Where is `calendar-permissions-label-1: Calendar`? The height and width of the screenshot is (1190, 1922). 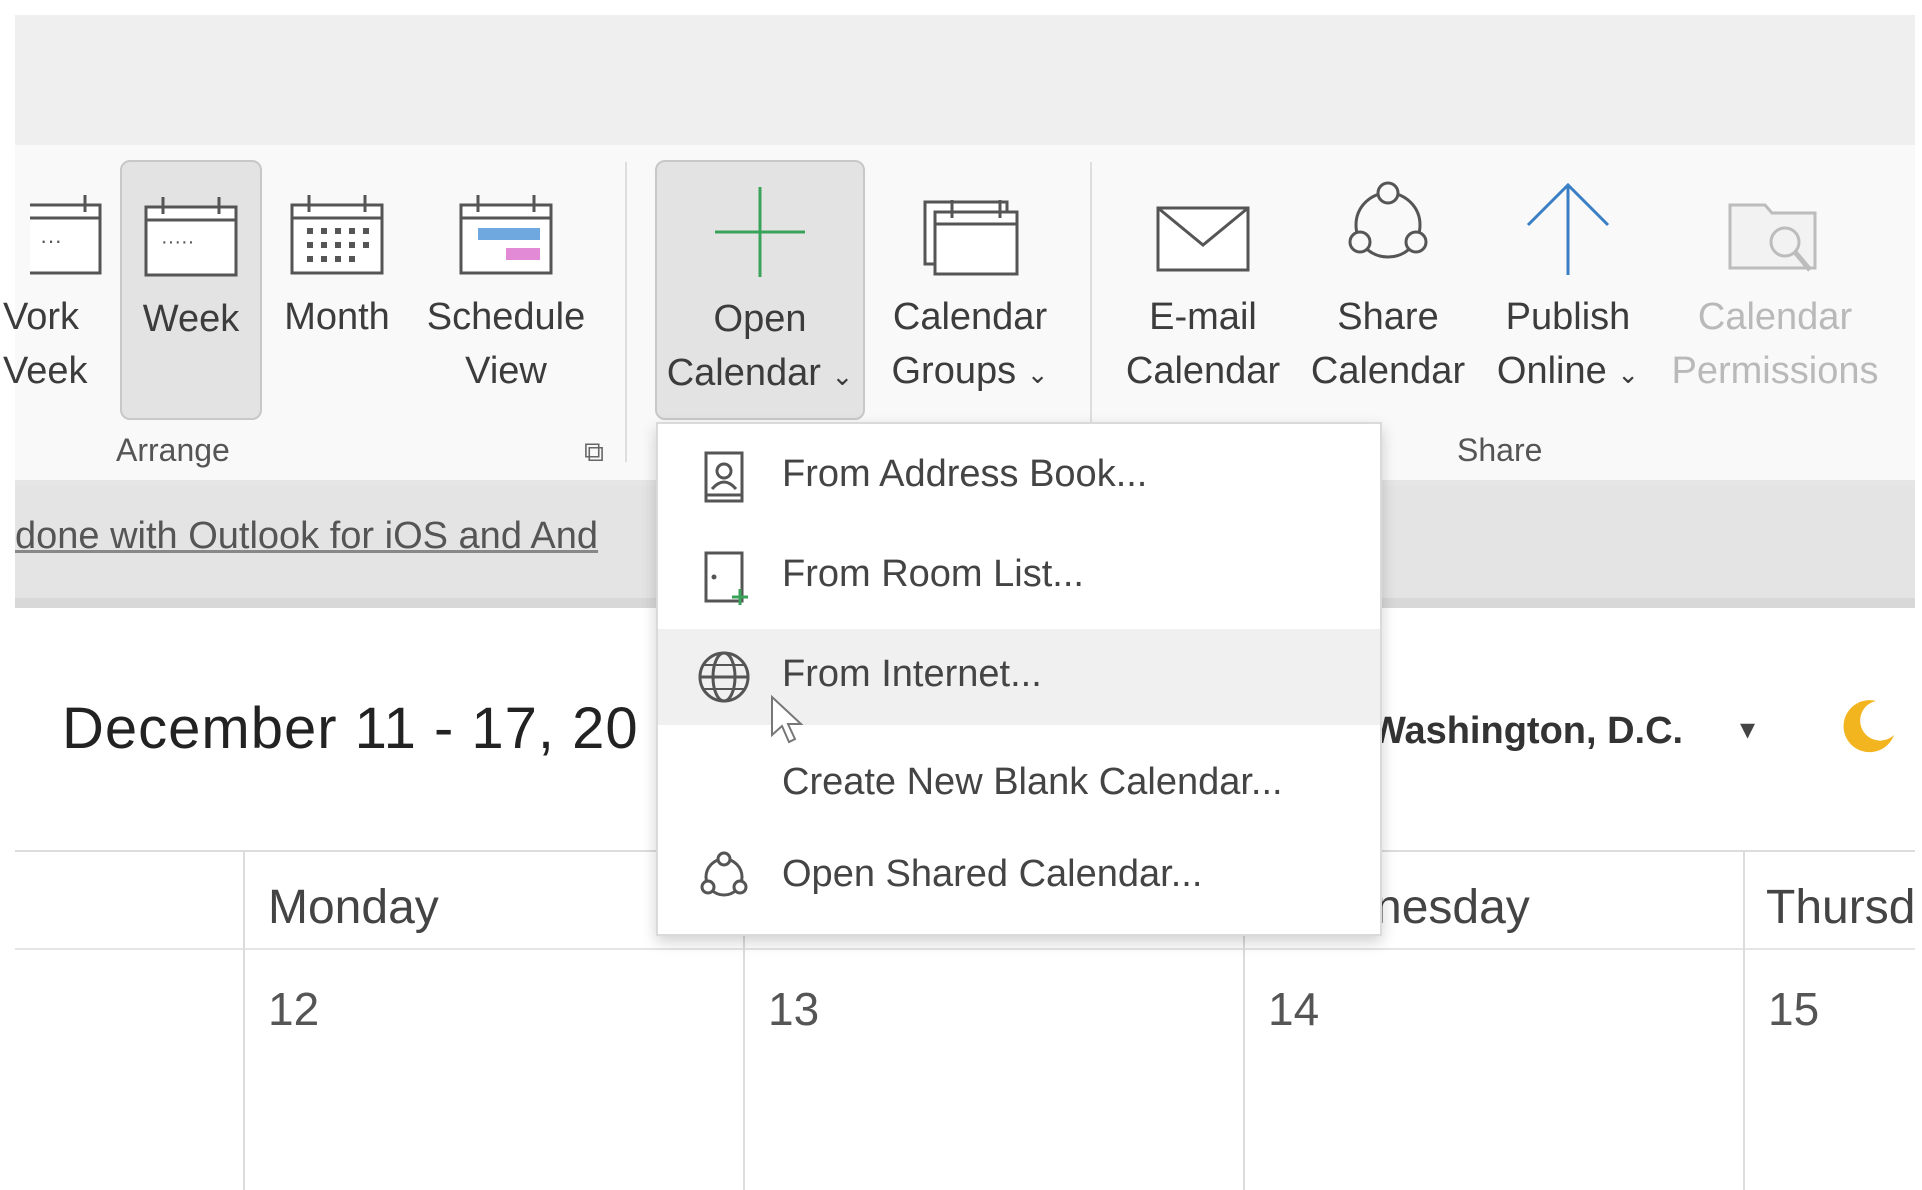 calendar-permissions-label-1: Calendar is located at coordinates (1775, 317).